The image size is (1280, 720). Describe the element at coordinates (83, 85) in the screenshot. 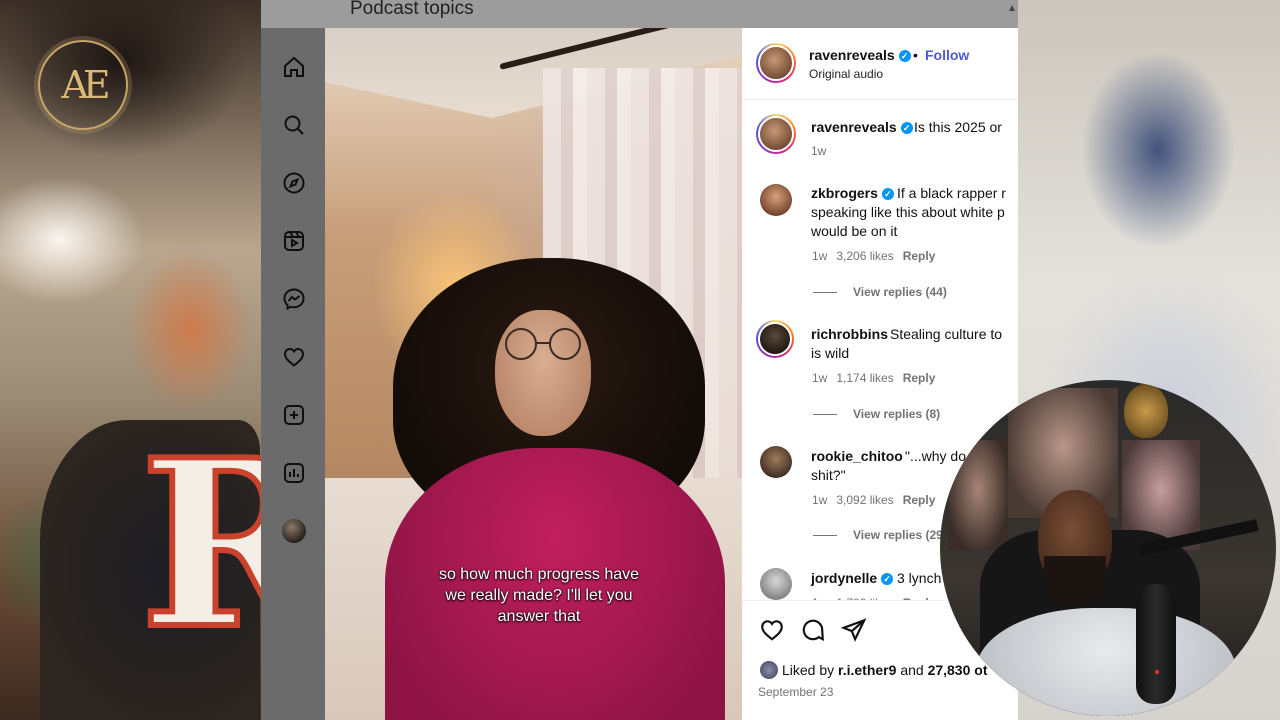

I see `channel-logo: AE` at that location.